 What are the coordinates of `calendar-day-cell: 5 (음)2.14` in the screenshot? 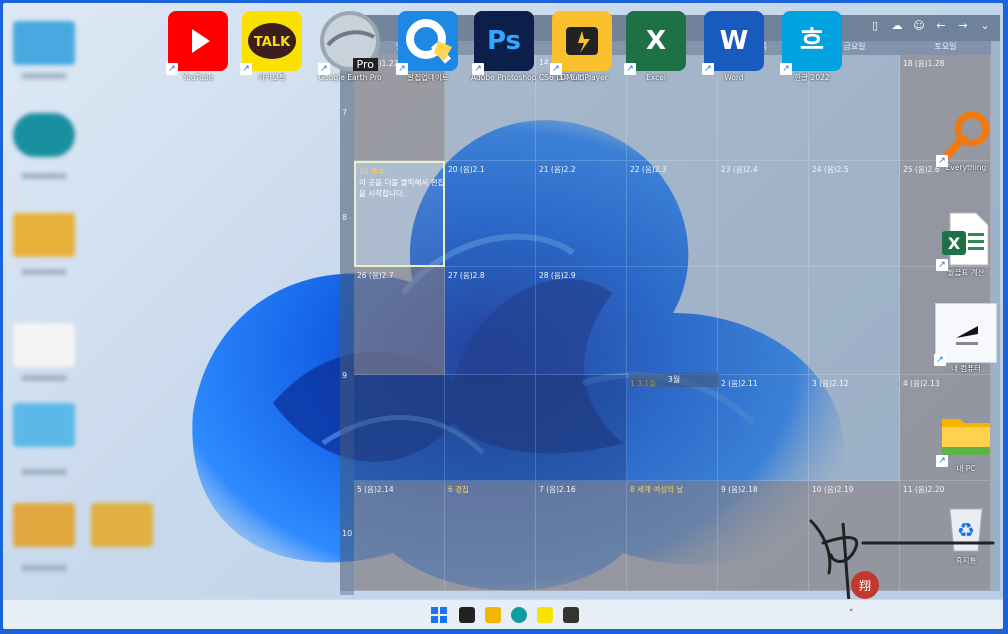 It's located at (399, 536).